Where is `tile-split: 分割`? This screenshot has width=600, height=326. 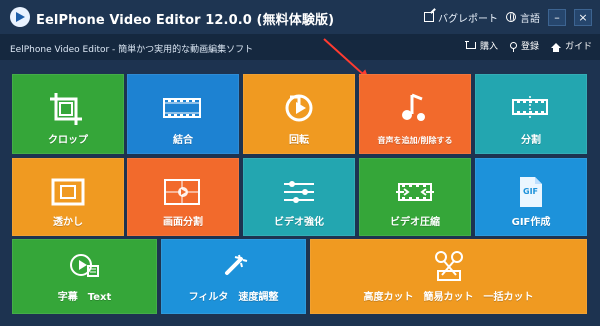
tile-split: 分割 is located at coordinates (531, 114).